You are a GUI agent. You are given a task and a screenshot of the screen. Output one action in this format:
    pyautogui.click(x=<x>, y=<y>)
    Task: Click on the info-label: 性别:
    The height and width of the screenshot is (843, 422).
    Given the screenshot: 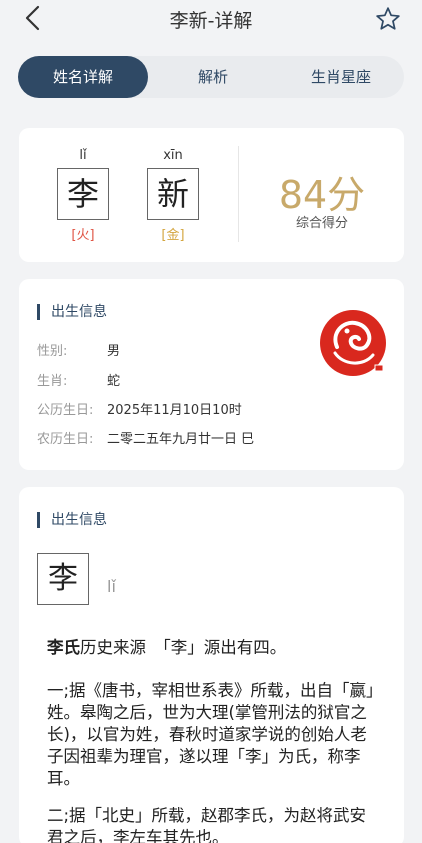 What is the action you would take?
    pyautogui.click(x=52, y=351)
    